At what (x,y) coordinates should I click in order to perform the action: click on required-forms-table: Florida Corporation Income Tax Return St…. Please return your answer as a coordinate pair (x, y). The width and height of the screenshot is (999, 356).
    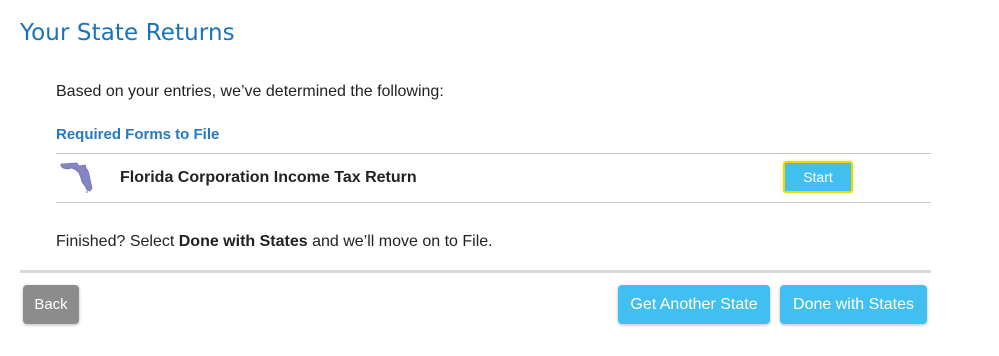
    Looking at the image, I should click on (493, 178).